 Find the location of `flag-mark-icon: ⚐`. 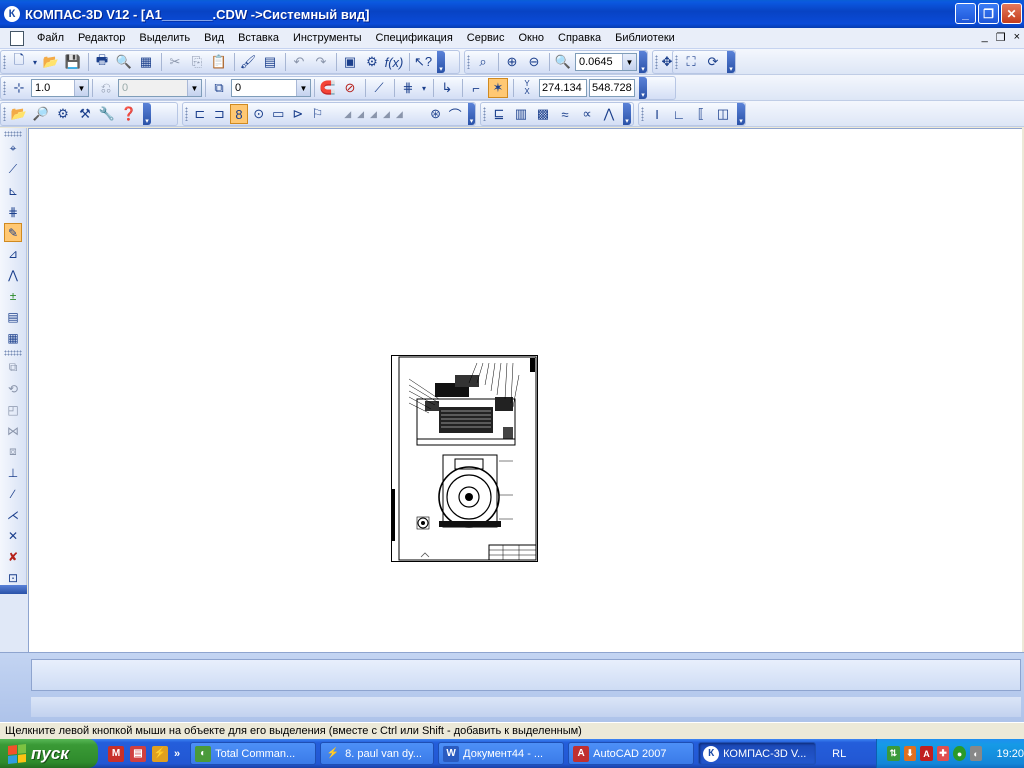

flag-mark-icon: ⚐ is located at coordinates (318, 114).